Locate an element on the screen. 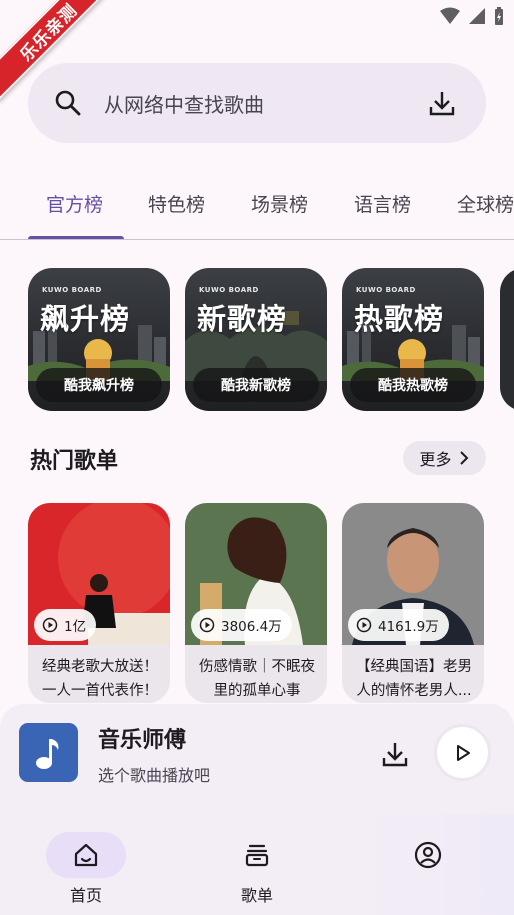  tab-scene: 场景榜 is located at coordinates (279, 203).